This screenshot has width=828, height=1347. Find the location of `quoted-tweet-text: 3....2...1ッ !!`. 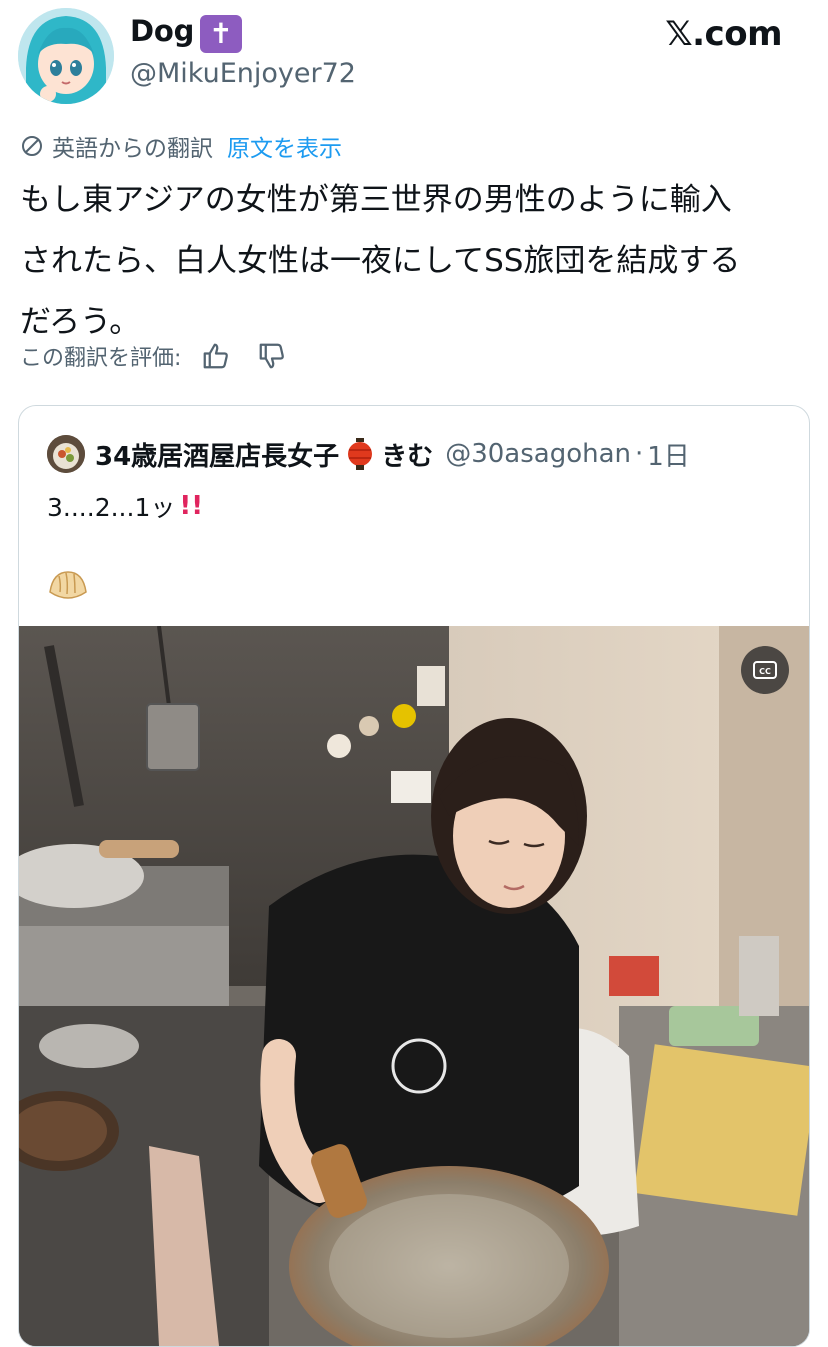

quoted-tweet-text: 3....2...1ッ !! is located at coordinates (125, 506).